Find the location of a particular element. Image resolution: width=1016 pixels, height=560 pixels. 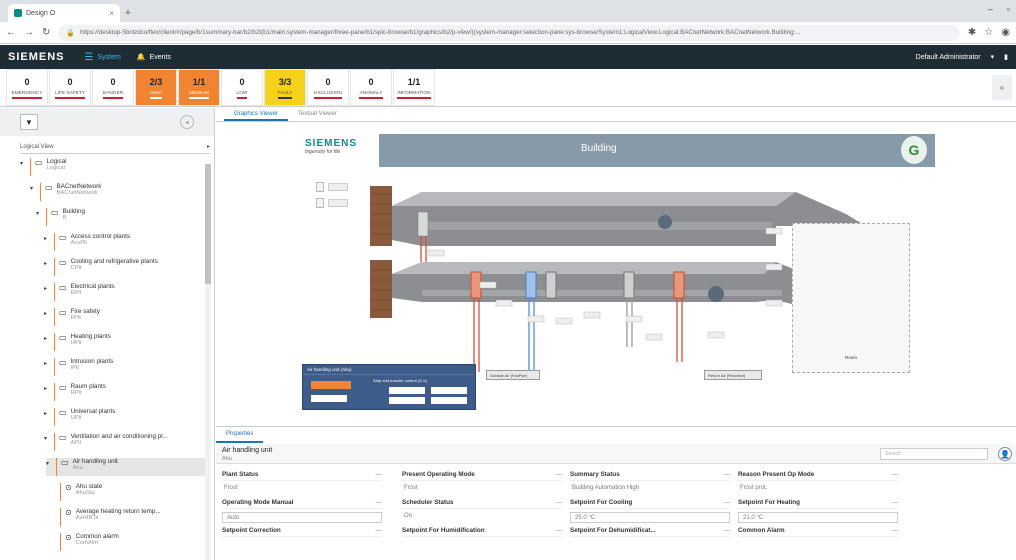

tree-node: ▾ ▭ Logical Logical is located at coordinates (43, 167).